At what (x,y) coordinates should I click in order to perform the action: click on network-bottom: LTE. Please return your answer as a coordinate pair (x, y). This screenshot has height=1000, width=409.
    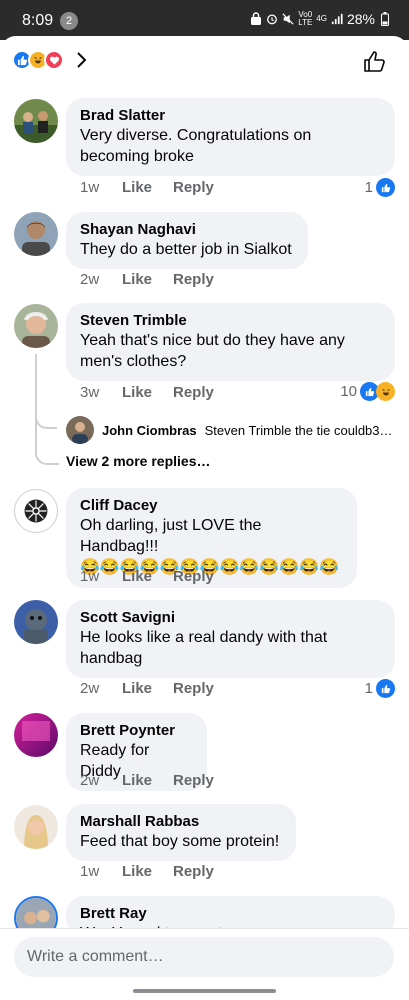
    Looking at the image, I should click on (305, 22).